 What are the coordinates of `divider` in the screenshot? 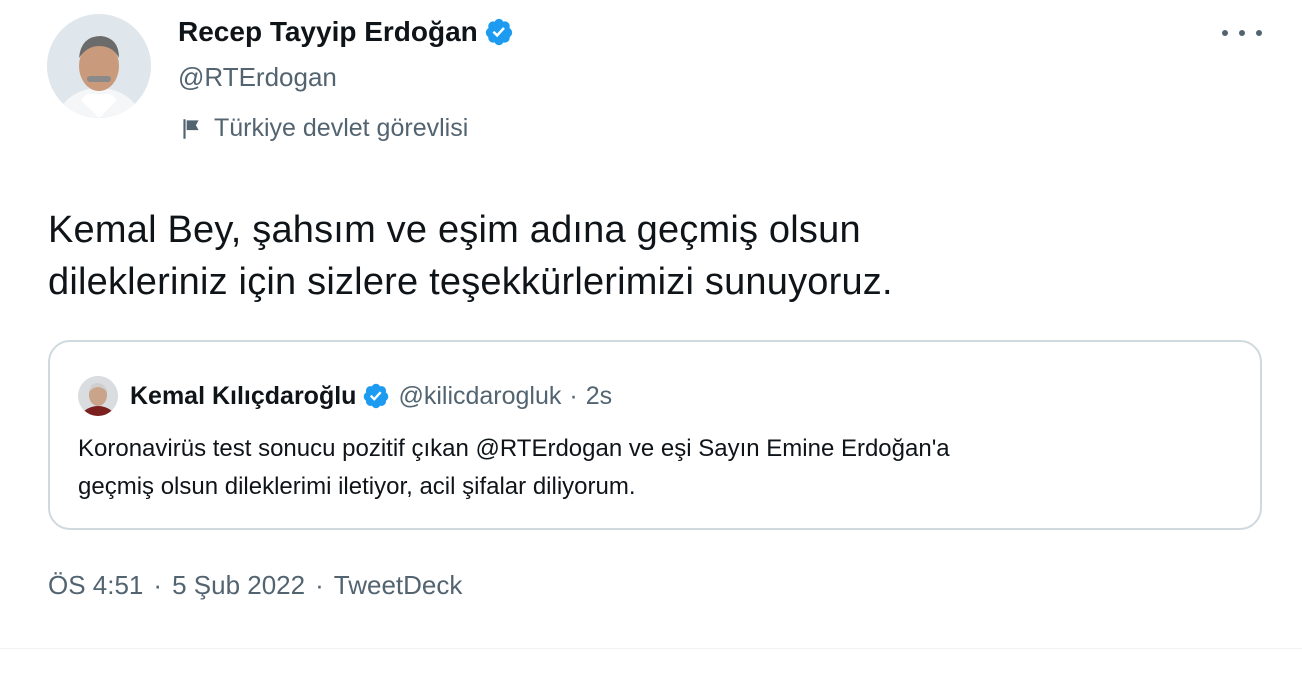 It's located at (651, 648).